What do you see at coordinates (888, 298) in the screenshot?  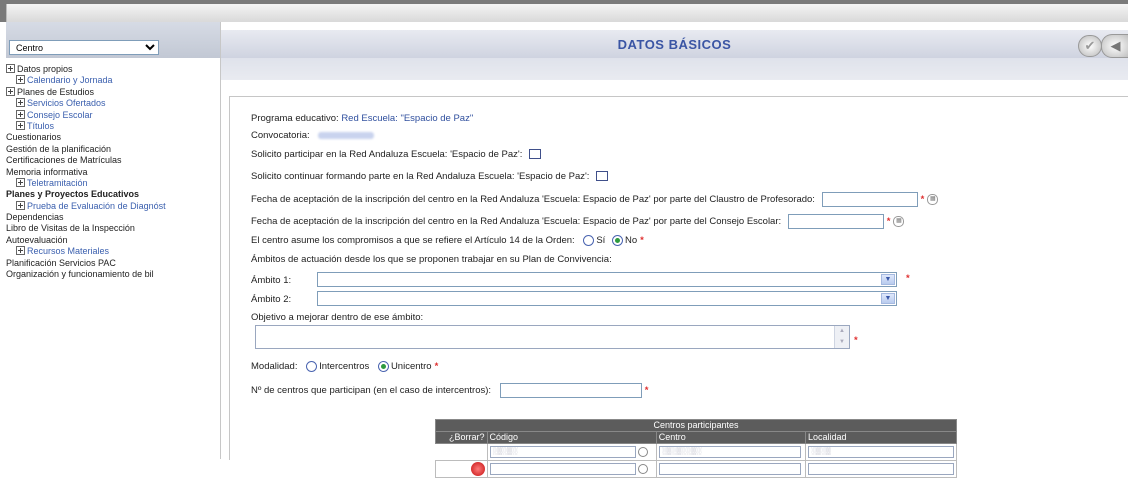 I see `chevron-down-icon: ▼` at bounding box center [888, 298].